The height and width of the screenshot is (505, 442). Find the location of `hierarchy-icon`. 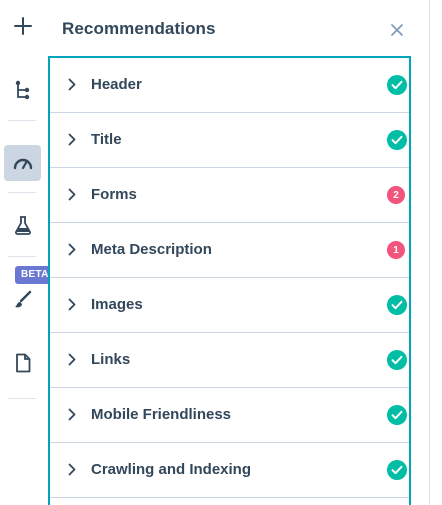

hierarchy-icon is located at coordinates (23, 90).